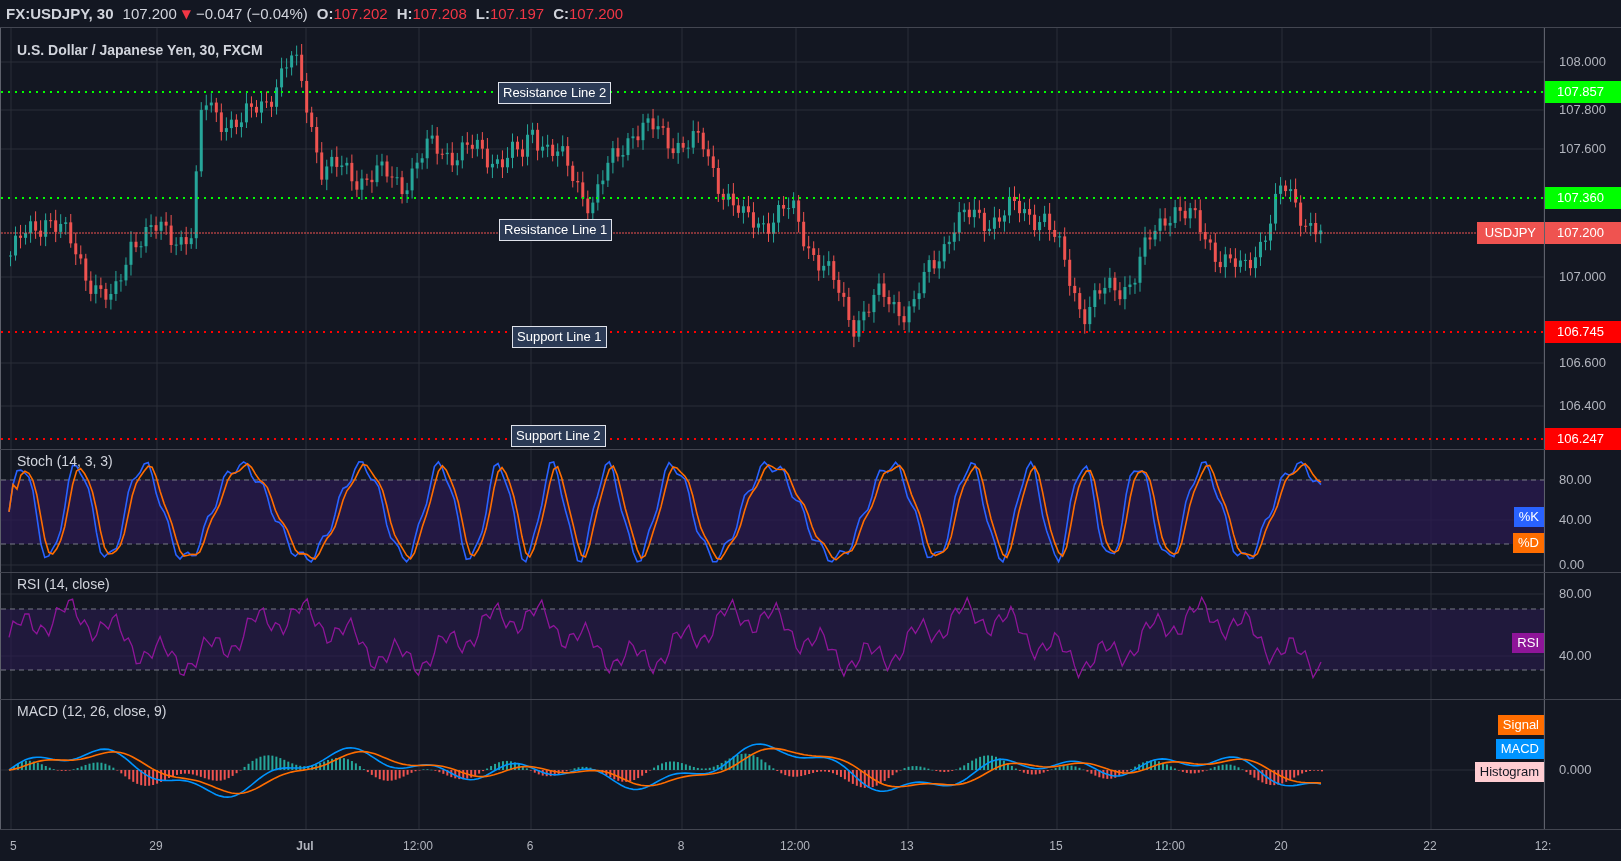  I want to click on price-tag: 107.360, so click(1583, 198).